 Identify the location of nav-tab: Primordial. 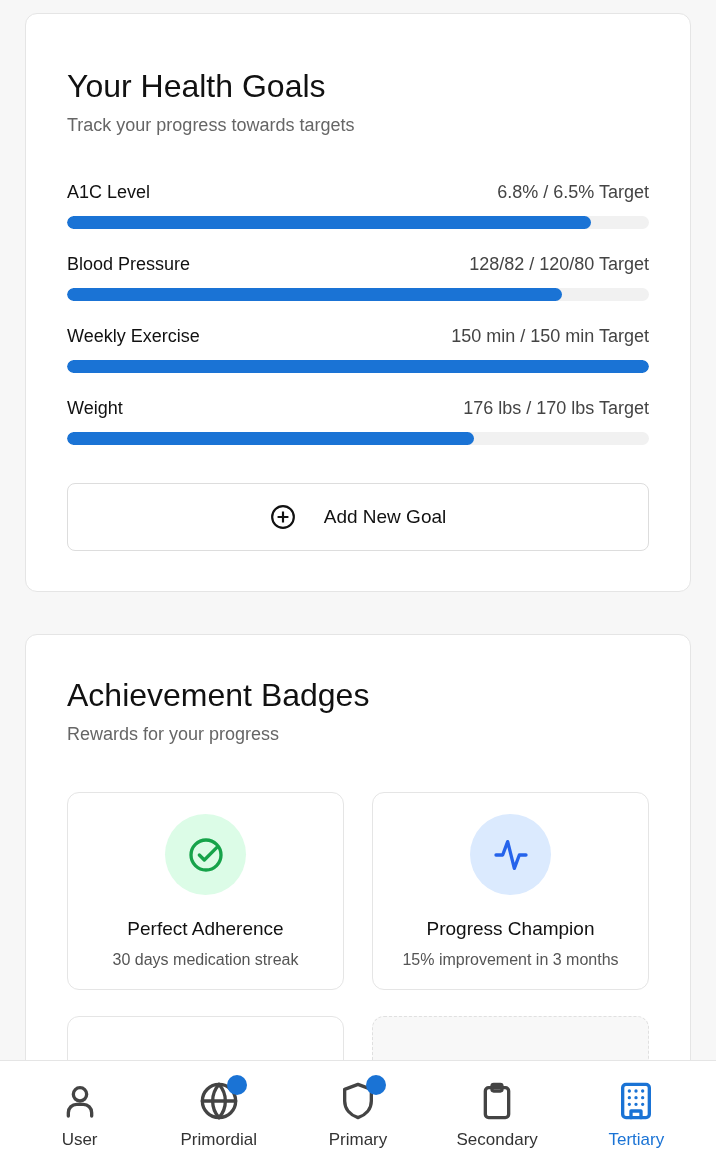
(218, 1112).